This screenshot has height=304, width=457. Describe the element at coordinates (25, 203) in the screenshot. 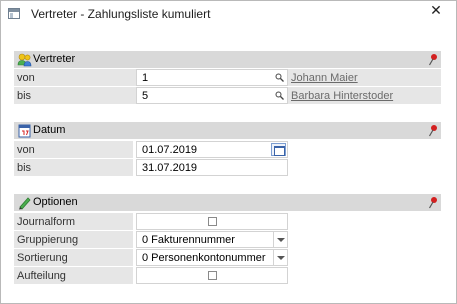

I see `pencil-icon` at that location.